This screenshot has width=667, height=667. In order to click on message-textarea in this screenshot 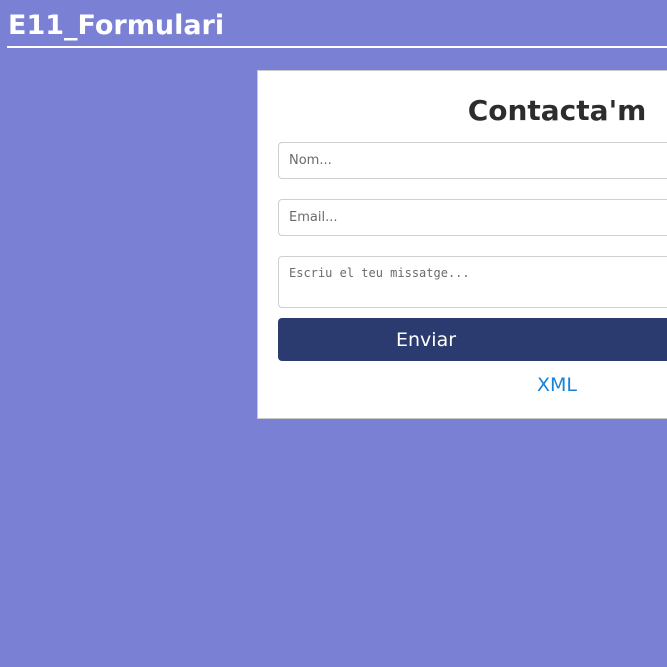, I will do `click(472, 282)`.